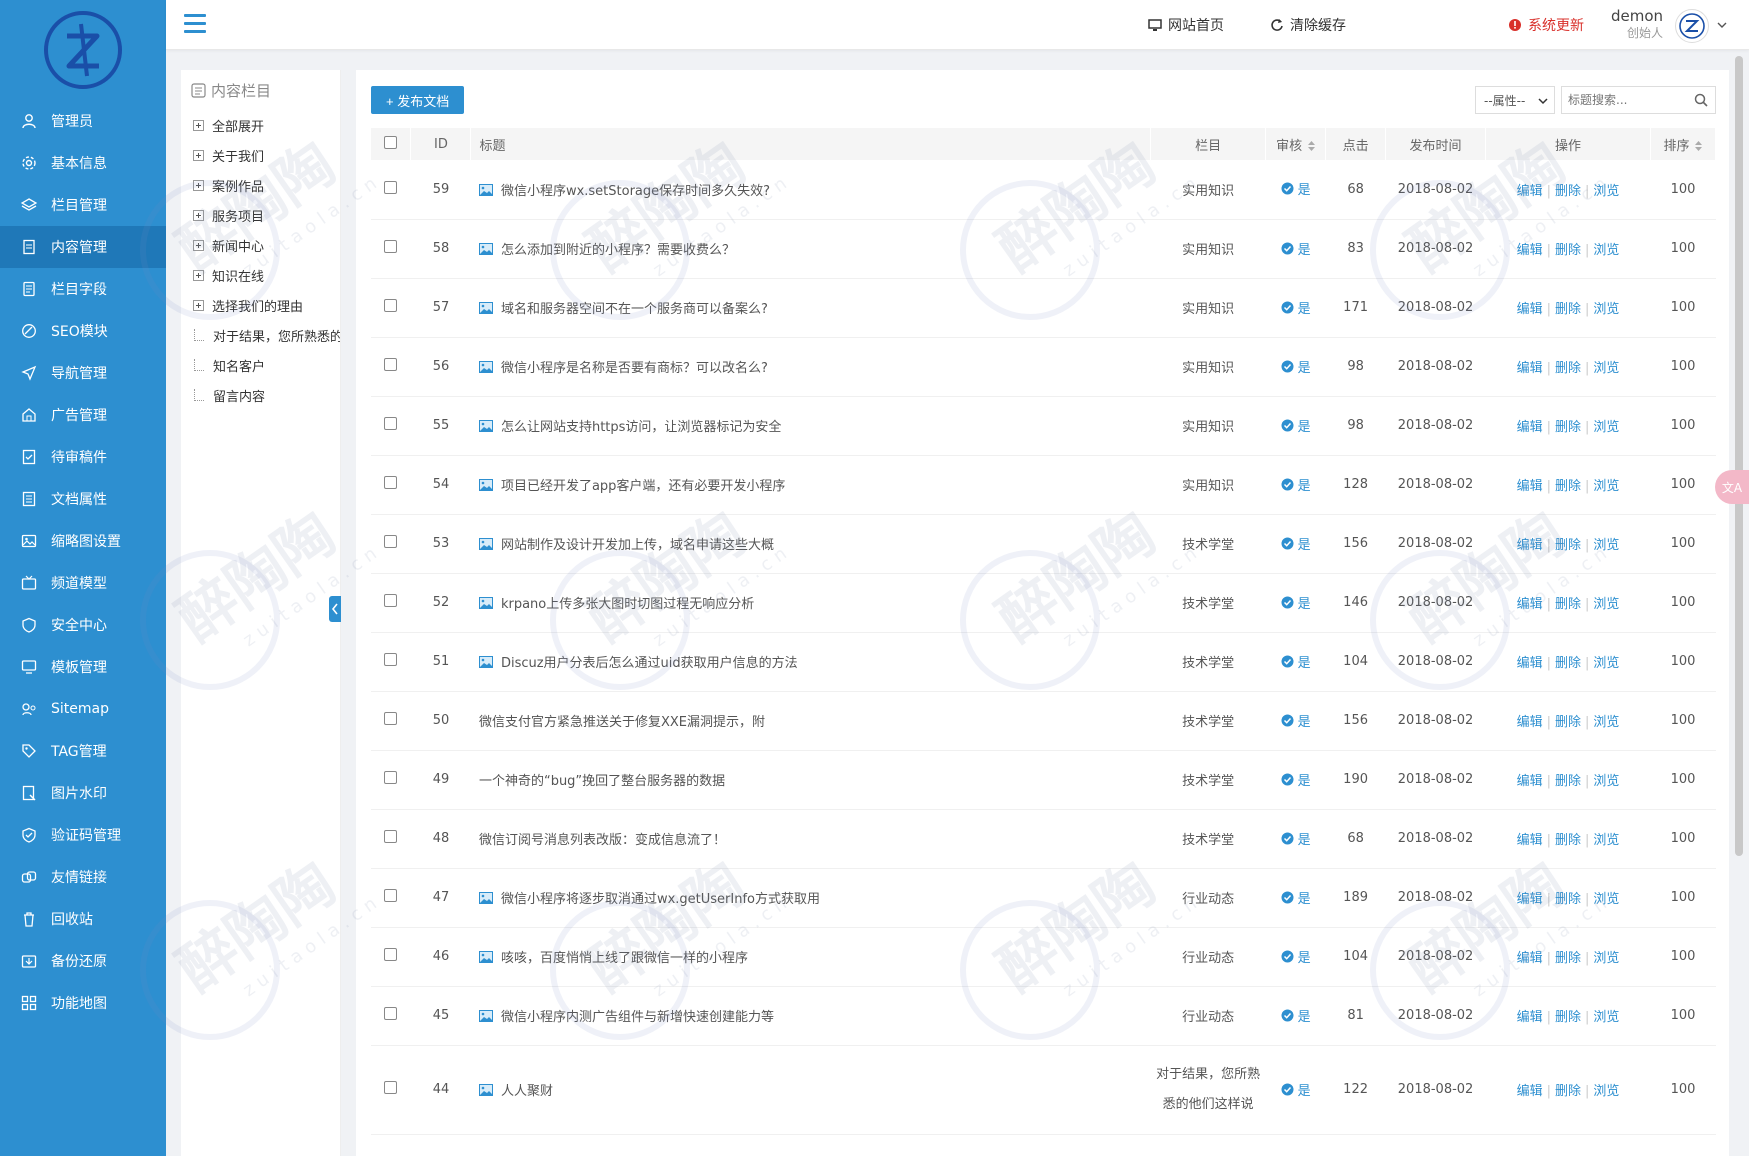  What do you see at coordinates (83, 961) in the screenshot?
I see `sidebar-item: 备份还原` at bounding box center [83, 961].